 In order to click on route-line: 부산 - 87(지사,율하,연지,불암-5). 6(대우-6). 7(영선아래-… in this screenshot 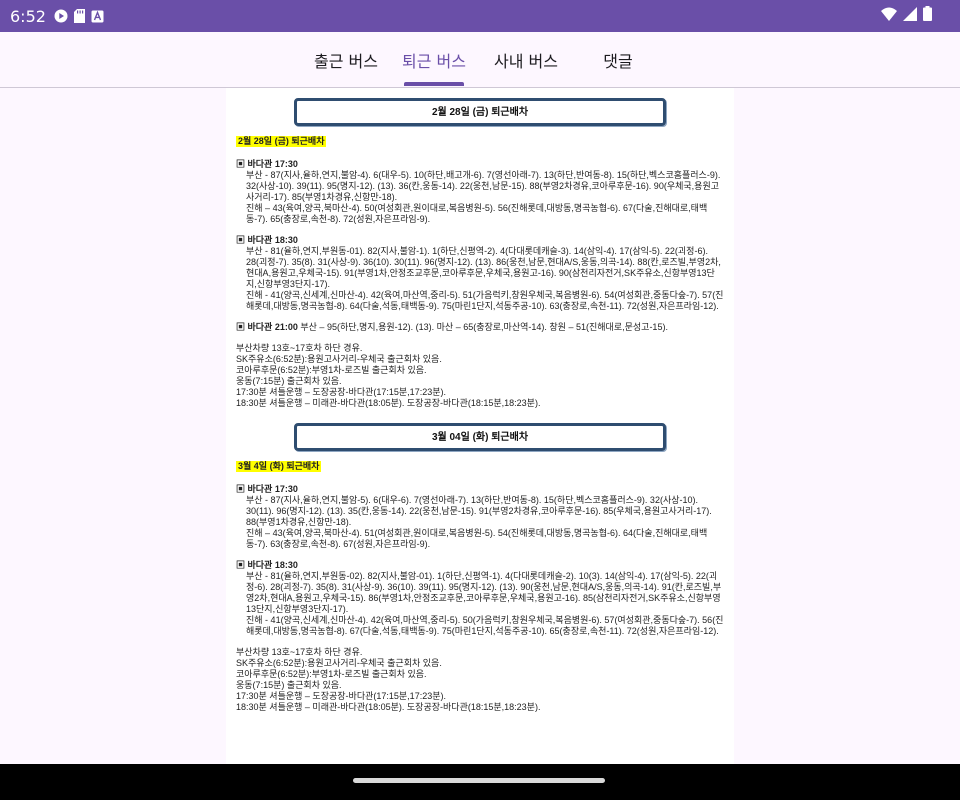, I will do `click(479, 511)`.